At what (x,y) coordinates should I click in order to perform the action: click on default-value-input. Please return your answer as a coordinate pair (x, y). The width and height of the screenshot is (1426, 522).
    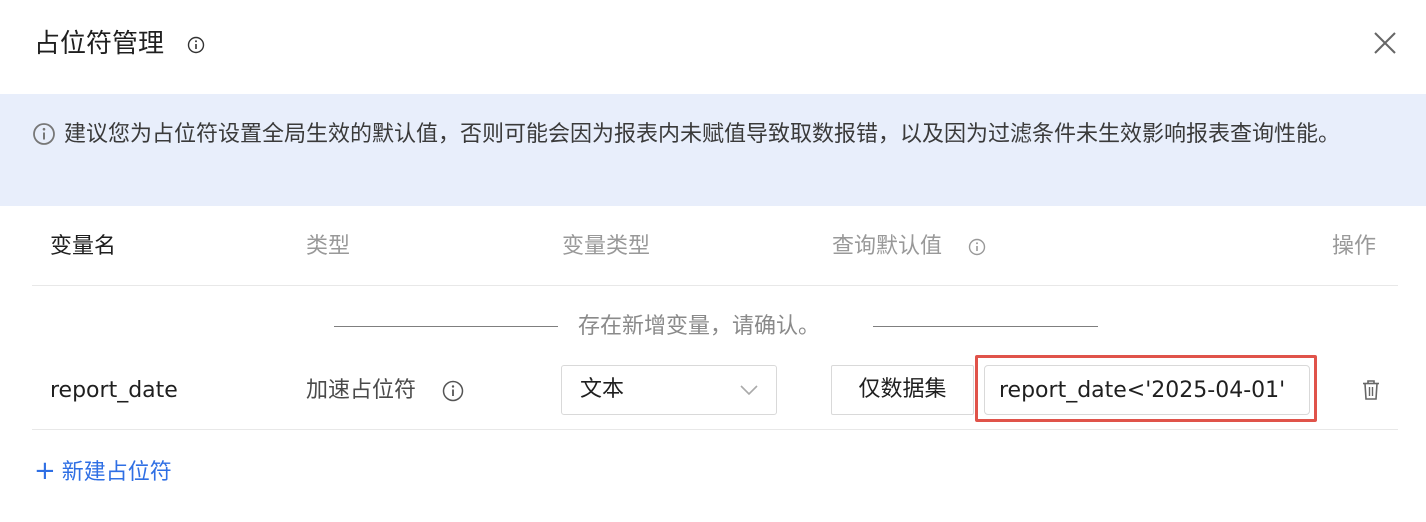
    Looking at the image, I should click on (1147, 390).